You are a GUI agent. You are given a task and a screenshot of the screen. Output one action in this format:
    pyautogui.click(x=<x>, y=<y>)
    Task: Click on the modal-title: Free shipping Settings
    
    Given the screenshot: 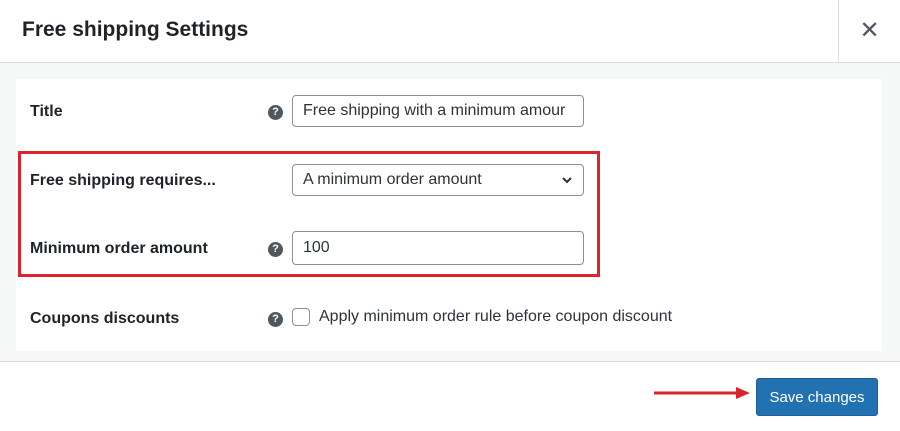 What is the action you would take?
    pyautogui.click(x=135, y=29)
    